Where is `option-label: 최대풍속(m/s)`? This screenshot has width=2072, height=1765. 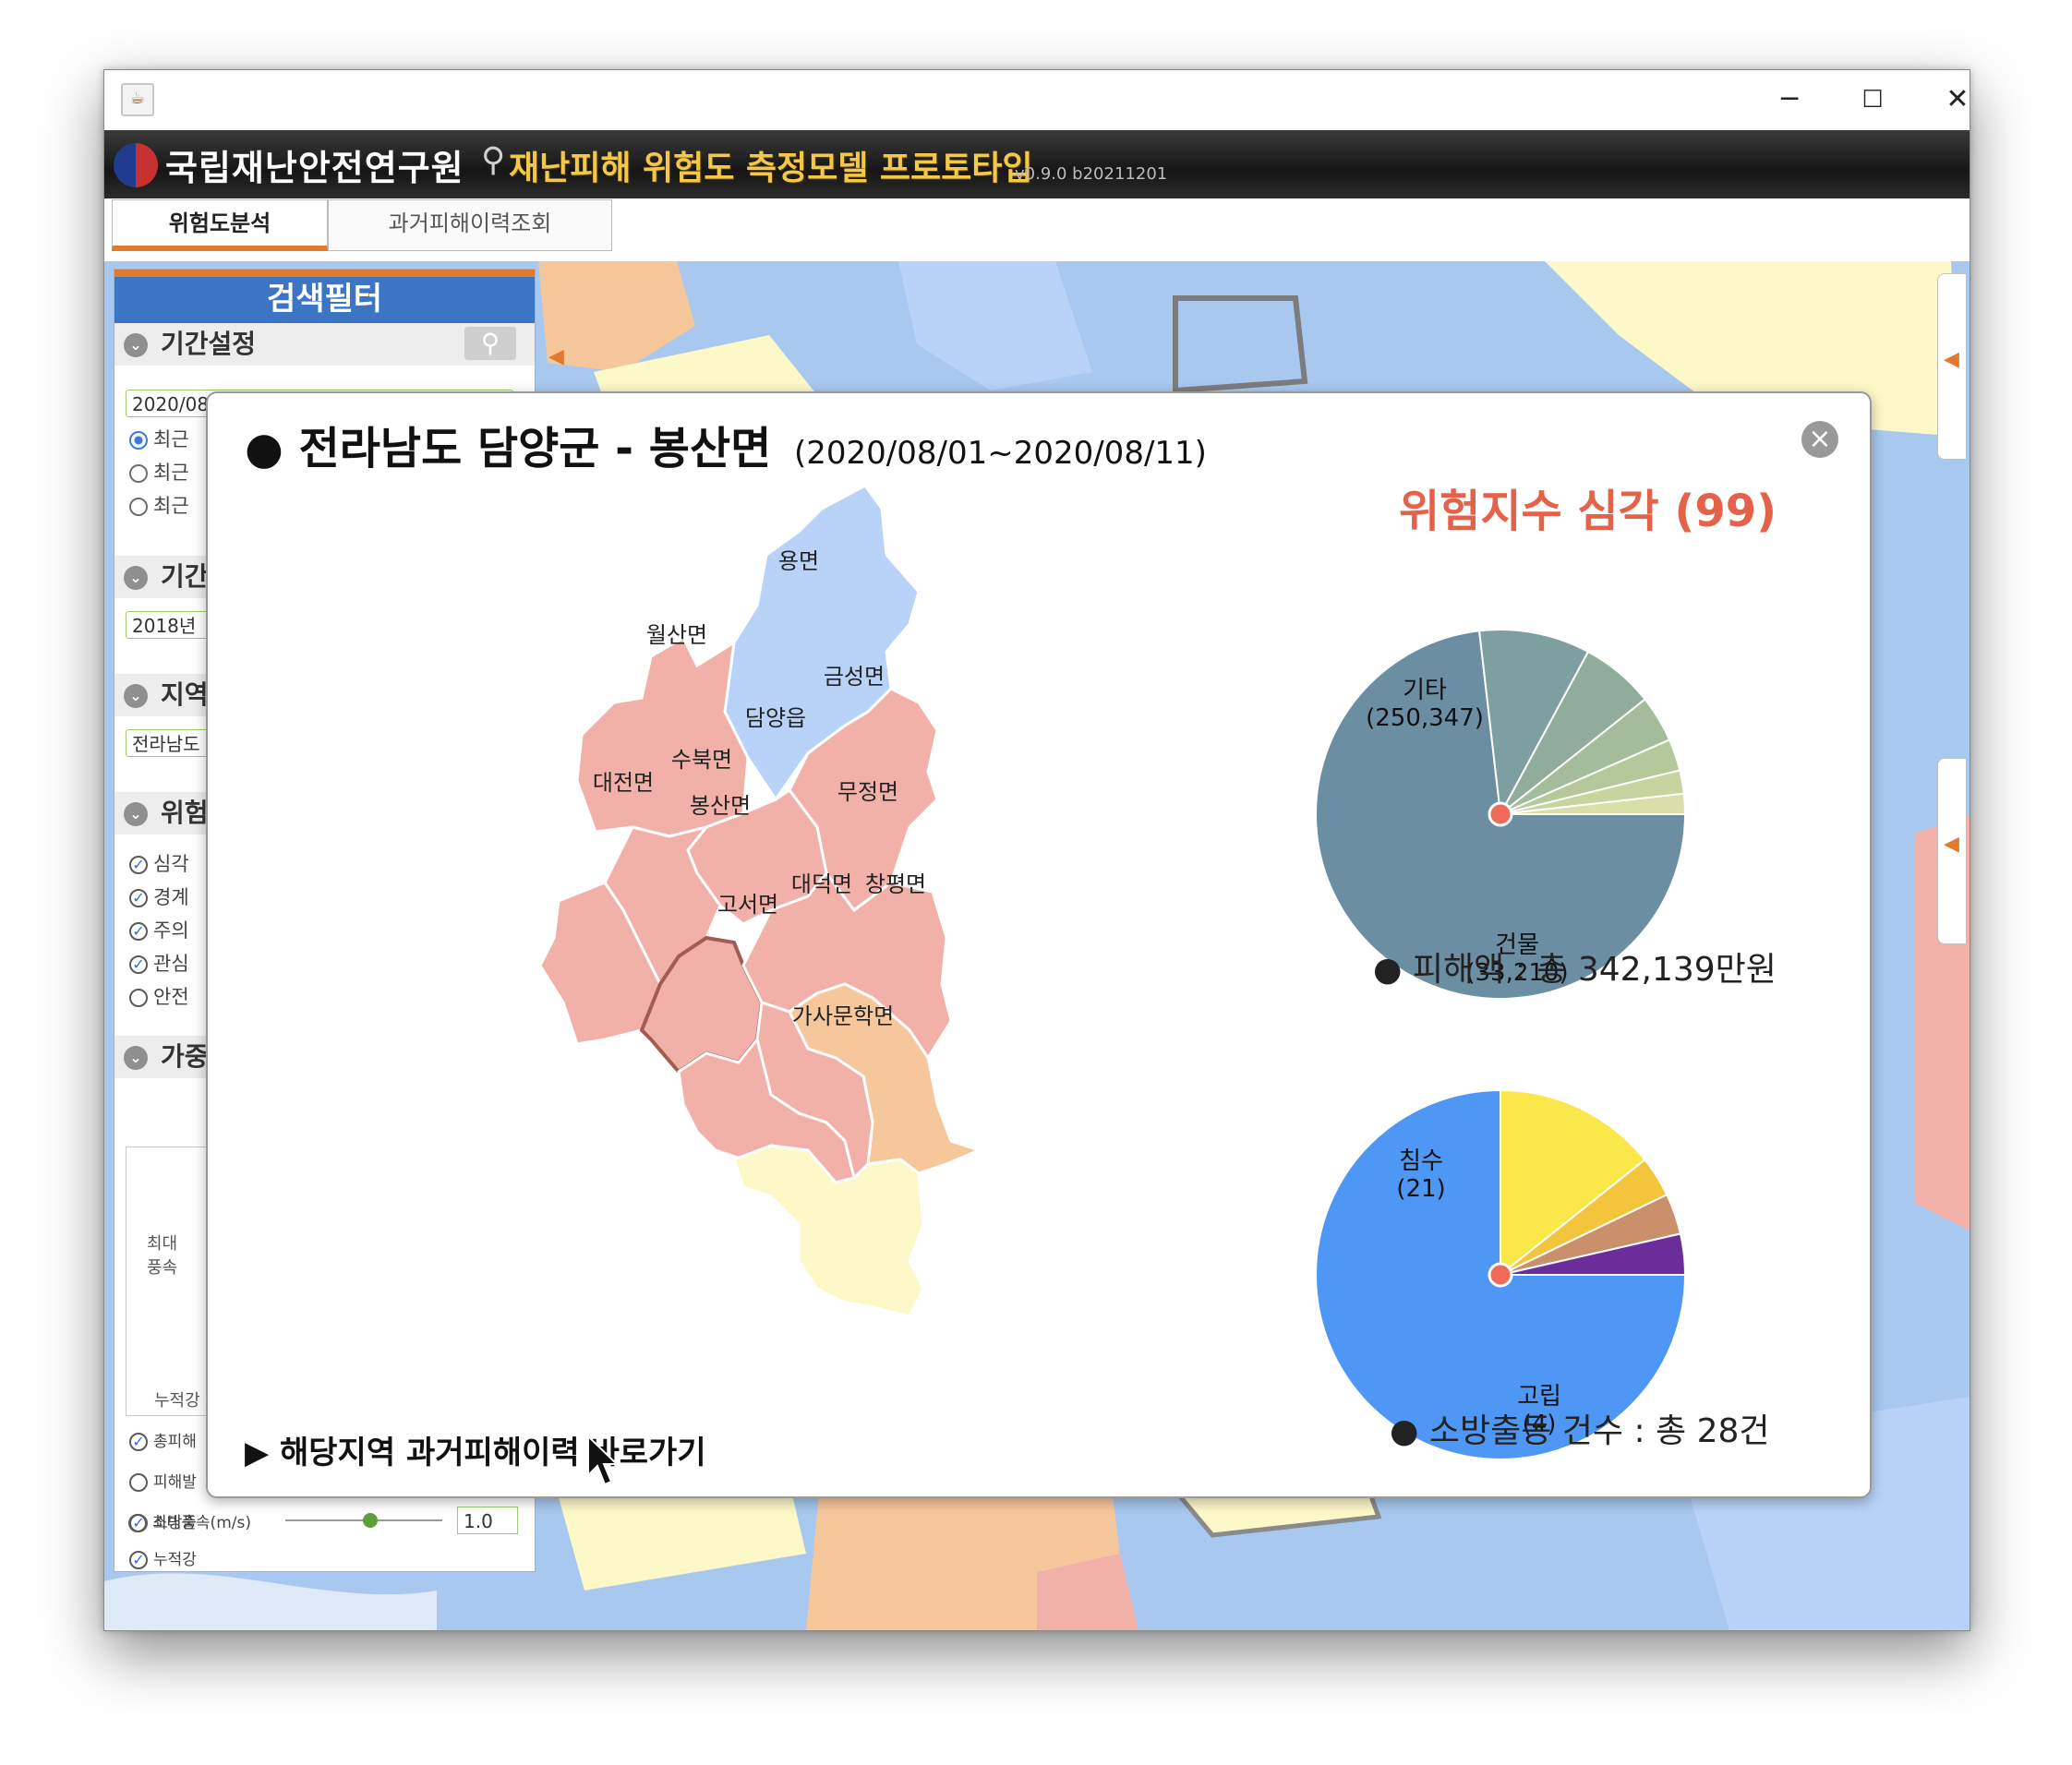 option-label: 최대풍속(m/s) is located at coordinates (201, 1523).